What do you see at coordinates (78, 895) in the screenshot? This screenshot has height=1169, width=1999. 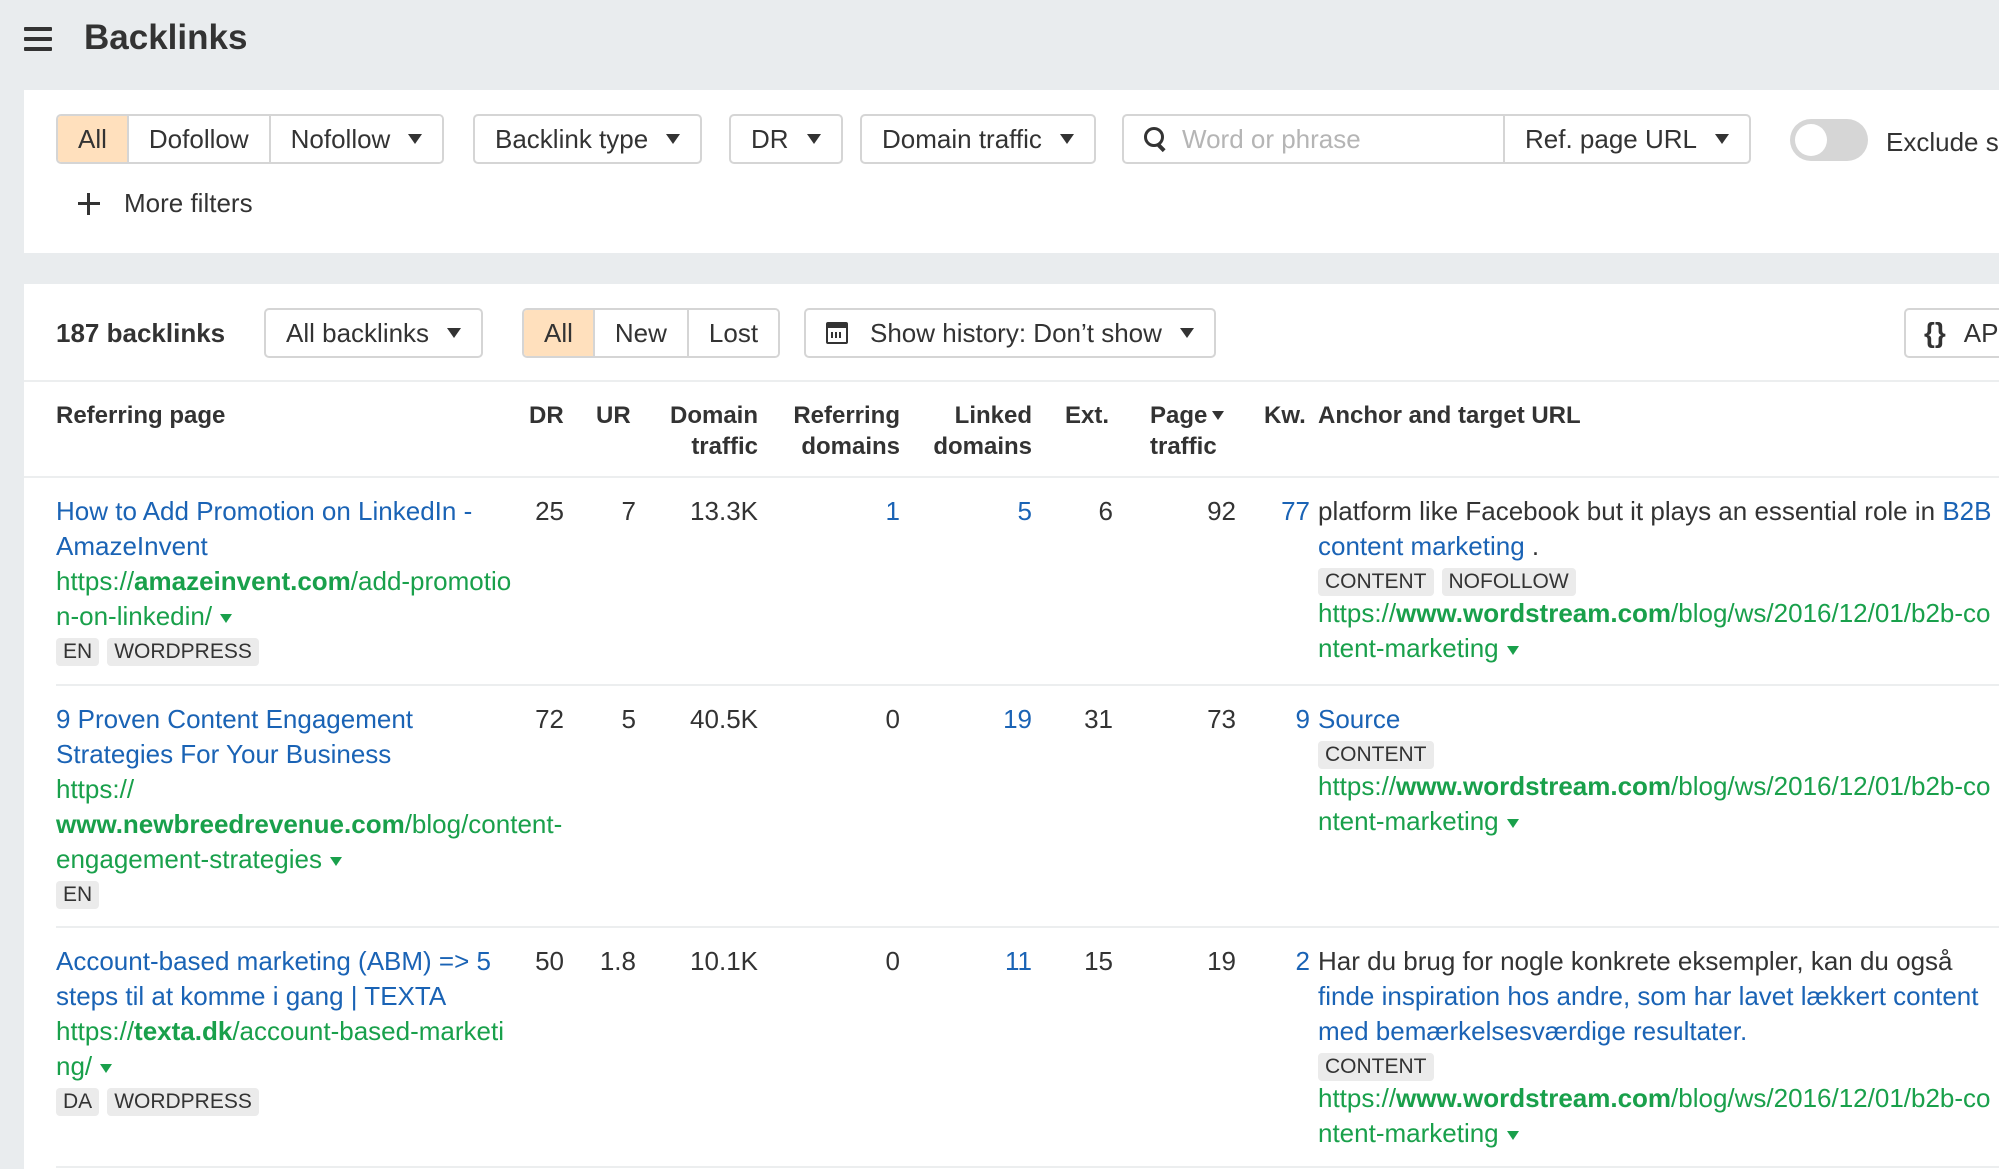 I see `language-tag: EN` at bounding box center [78, 895].